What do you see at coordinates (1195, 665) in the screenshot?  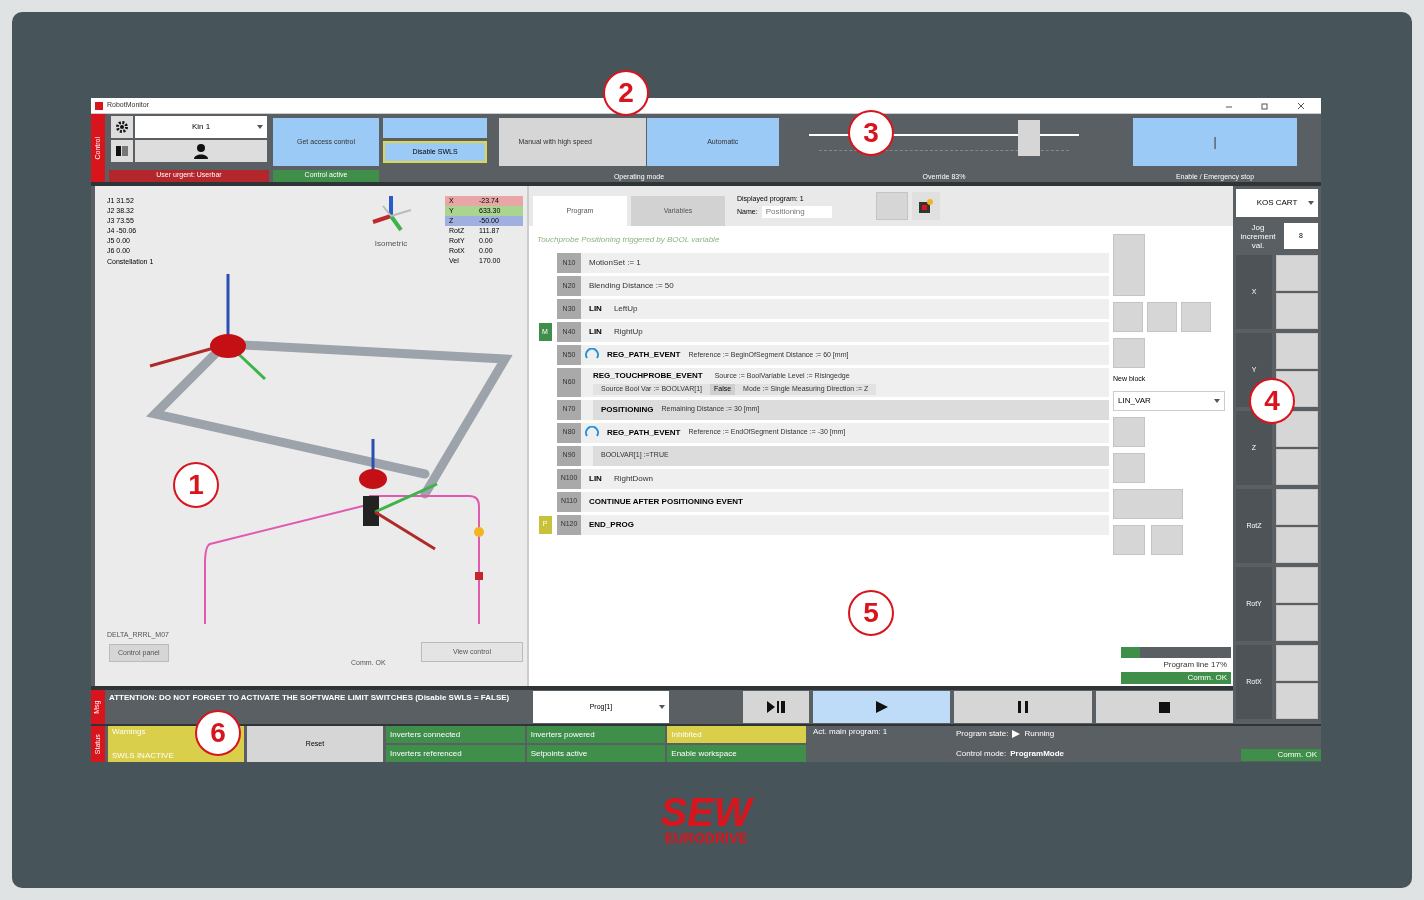 I see `progress-label: Program line 17%` at bounding box center [1195, 665].